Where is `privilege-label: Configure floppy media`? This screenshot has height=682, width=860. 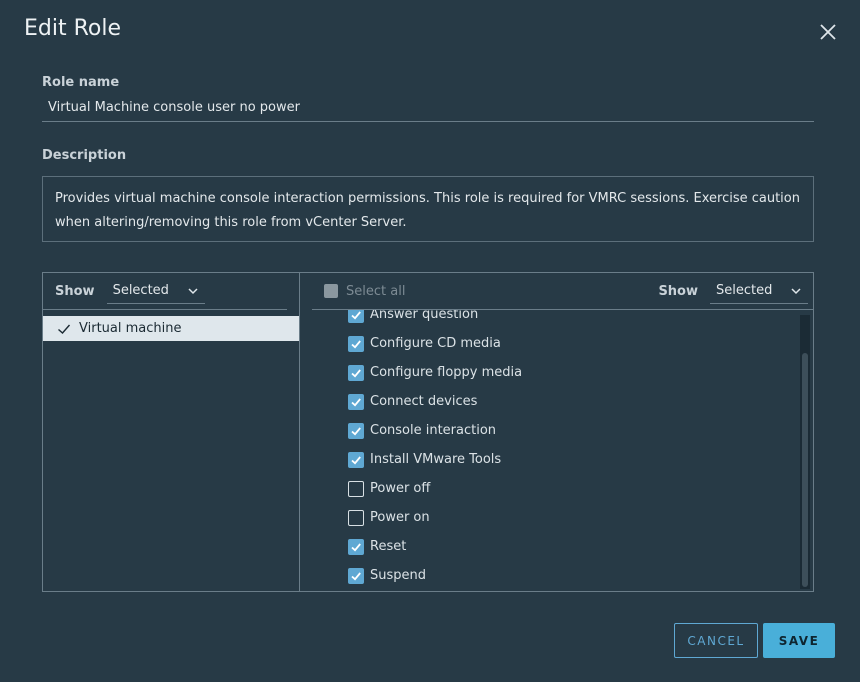 privilege-label: Configure floppy media is located at coordinates (446, 372).